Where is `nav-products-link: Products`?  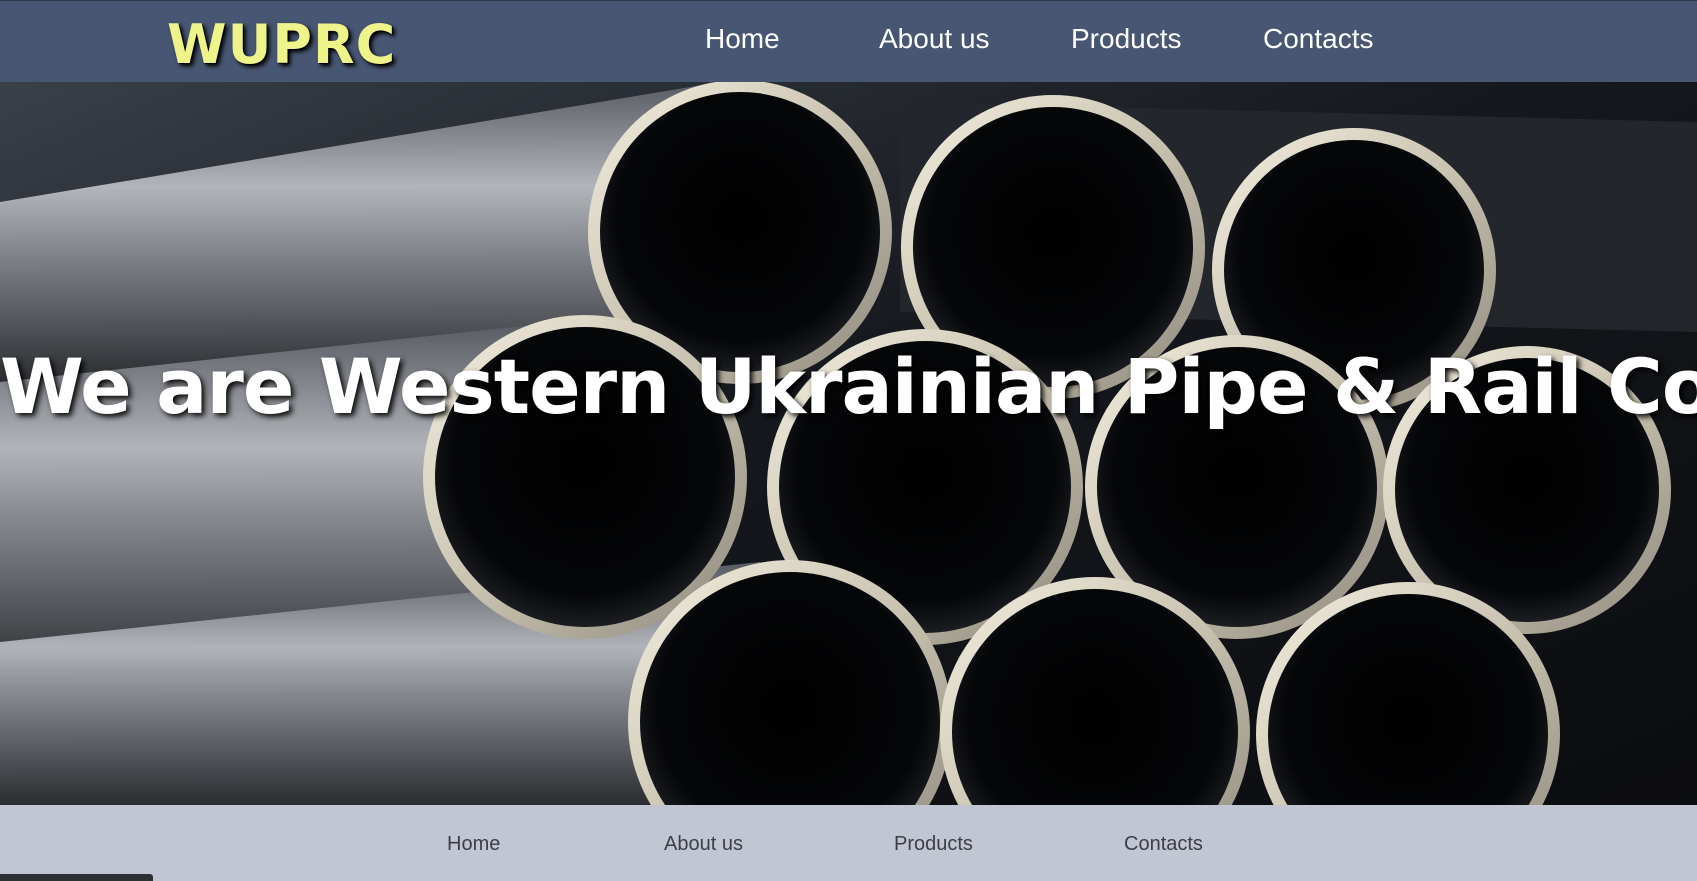
nav-products-link: Products is located at coordinates (1126, 39).